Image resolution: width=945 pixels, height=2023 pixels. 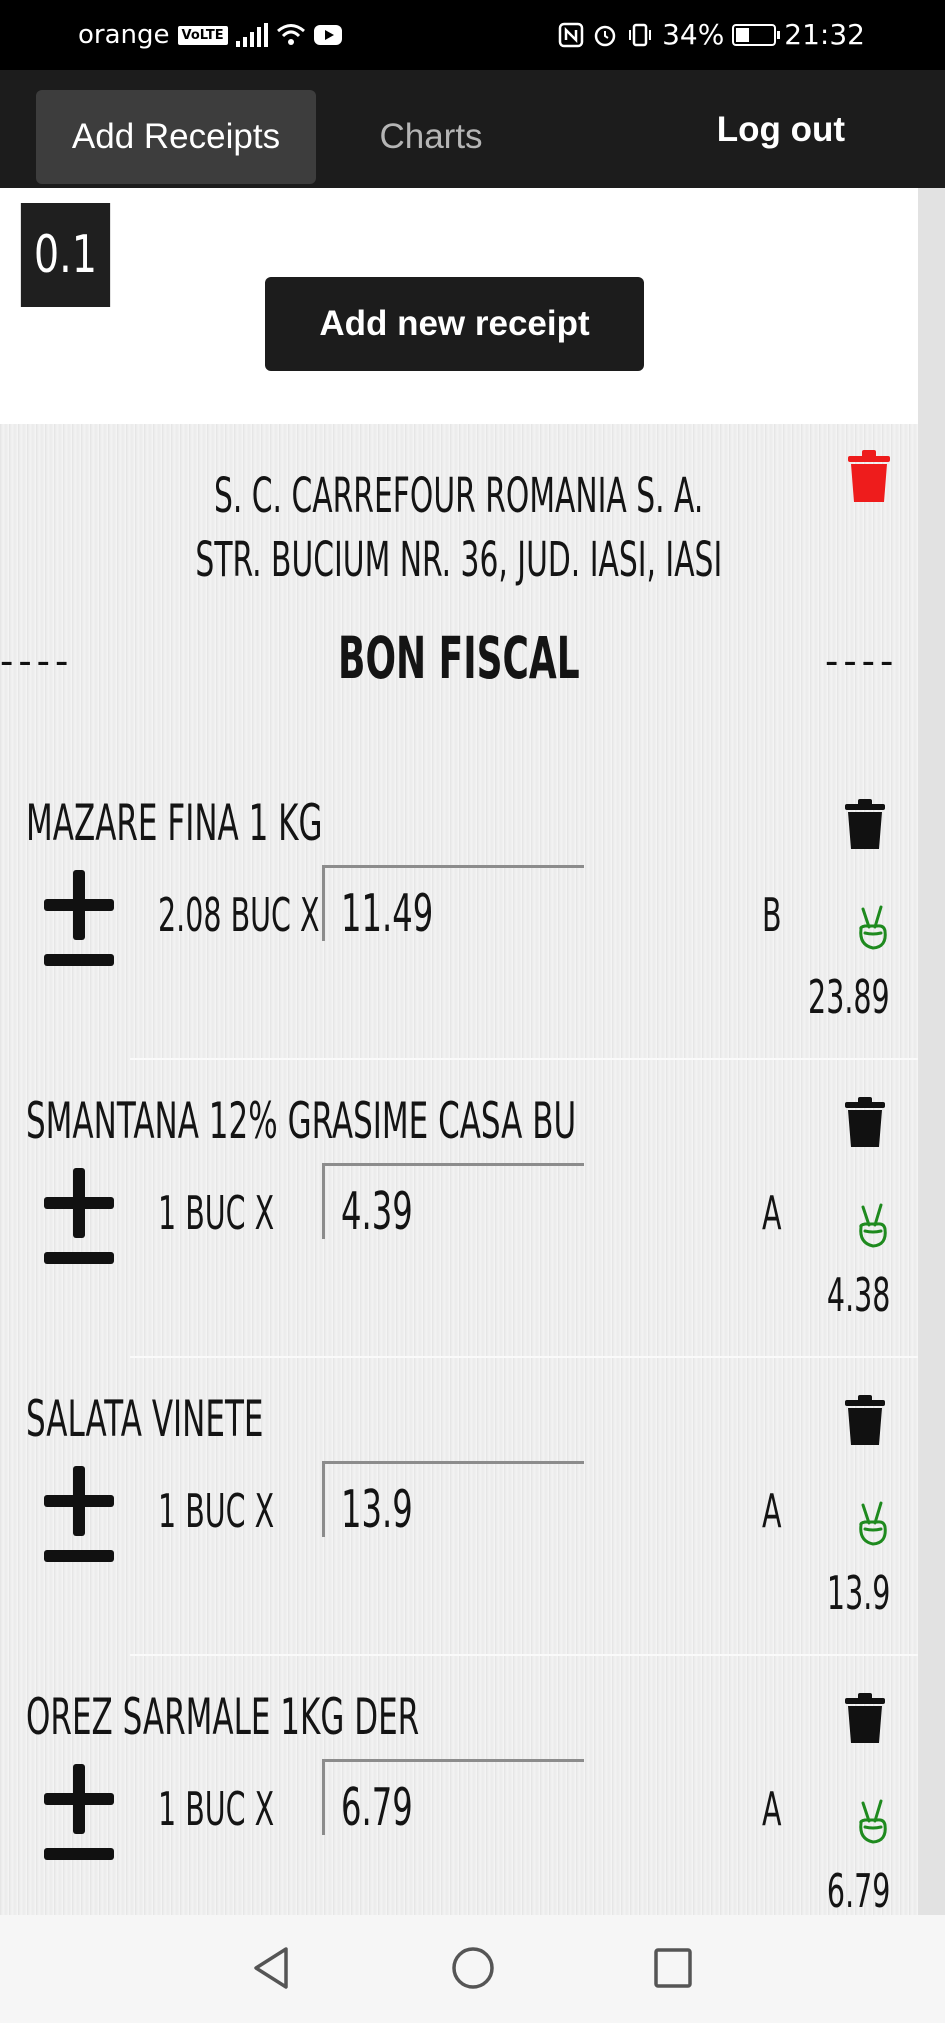 What do you see at coordinates (65, 255) in the screenshot?
I see `version-badge: 0.1` at bounding box center [65, 255].